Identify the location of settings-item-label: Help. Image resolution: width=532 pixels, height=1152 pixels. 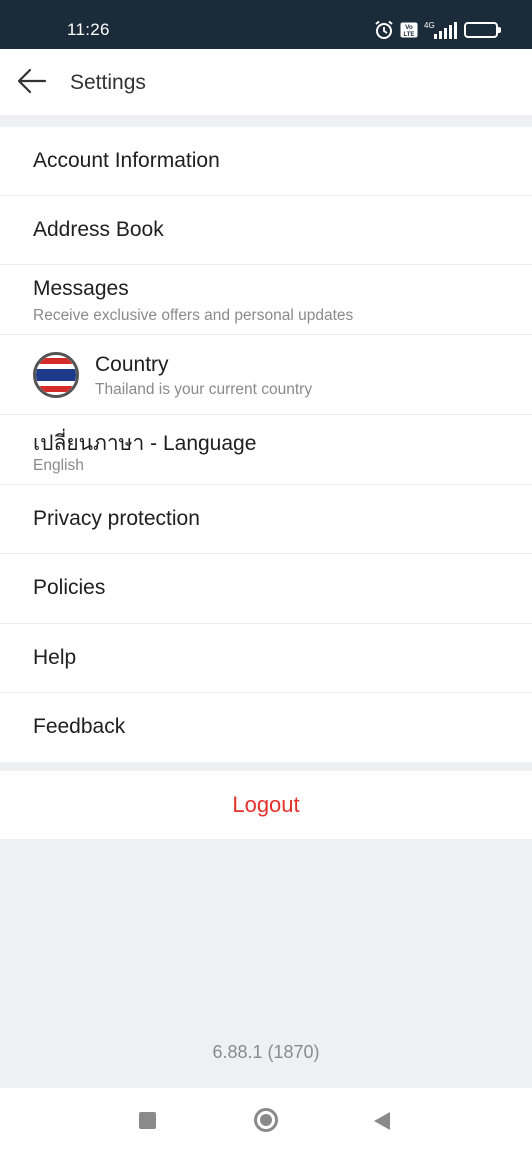
(55, 657).